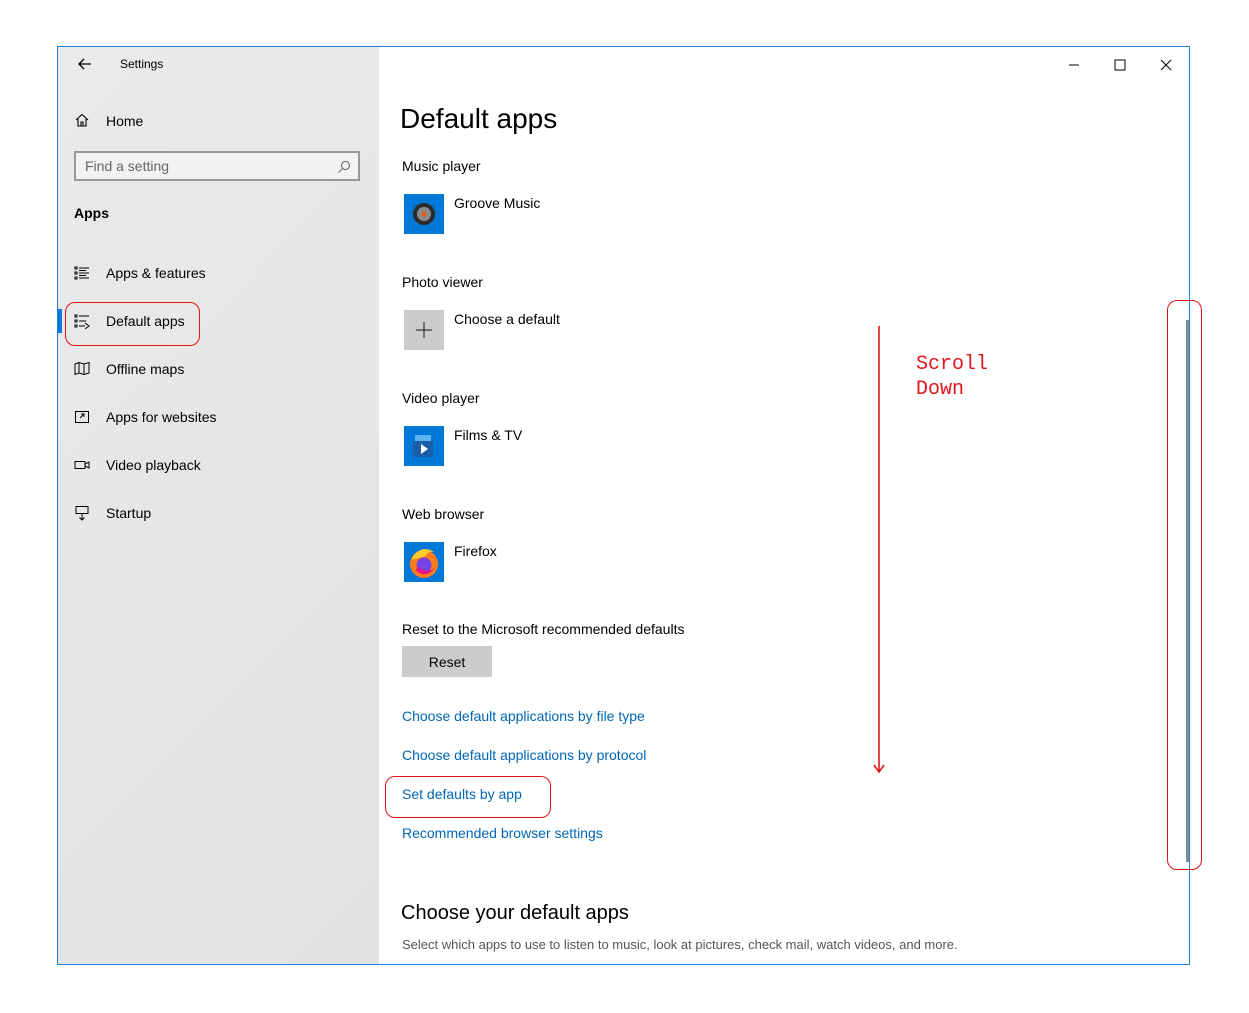 The image size is (1249, 1013). Describe the element at coordinates (218, 465) in the screenshot. I see `sidebar-item-video-playback: Video playback` at that location.